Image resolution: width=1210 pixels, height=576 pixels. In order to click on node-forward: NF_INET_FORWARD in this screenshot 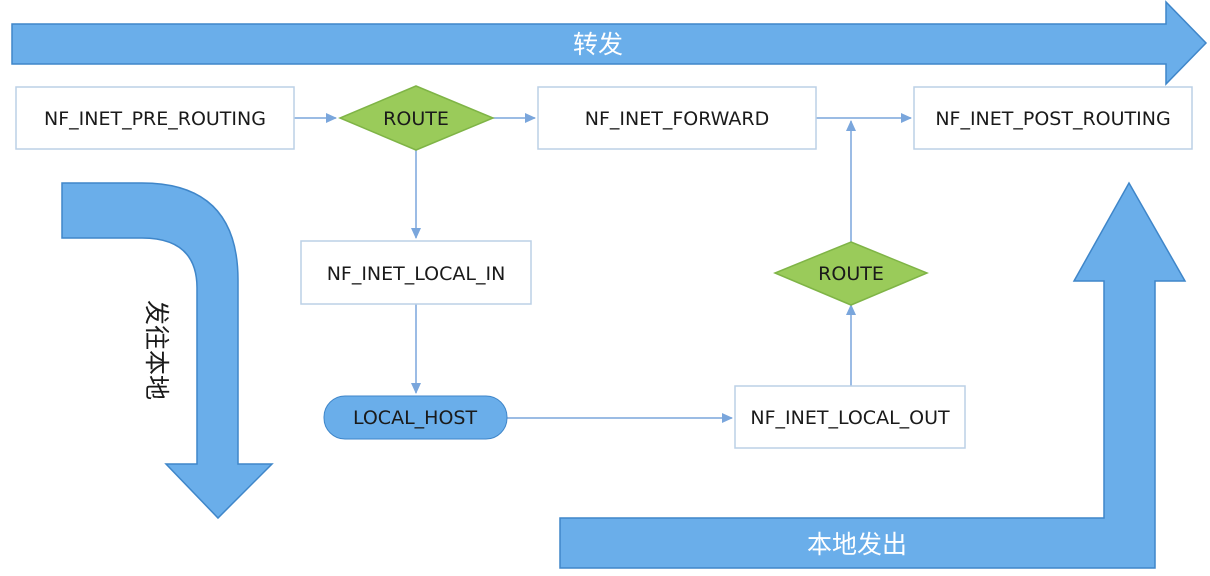, I will do `click(677, 118)`.